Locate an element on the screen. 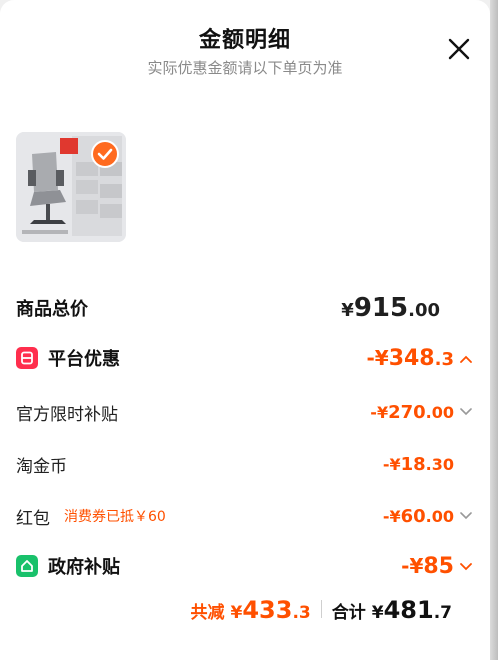 This screenshot has height=660, width=498. red-packet-hint: 消费券已抵￥60 is located at coordinates (115, 517).